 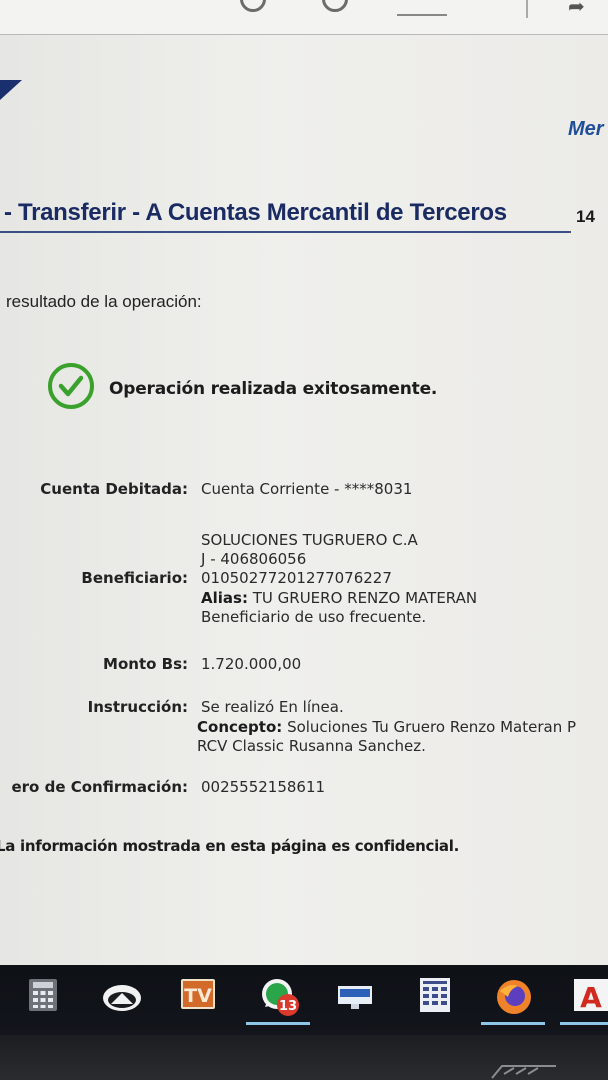 What do you see at coordinates (523, 1072) in the screenshot?
I see `monitor-brand-logo` at bounding box center [523, 1072].